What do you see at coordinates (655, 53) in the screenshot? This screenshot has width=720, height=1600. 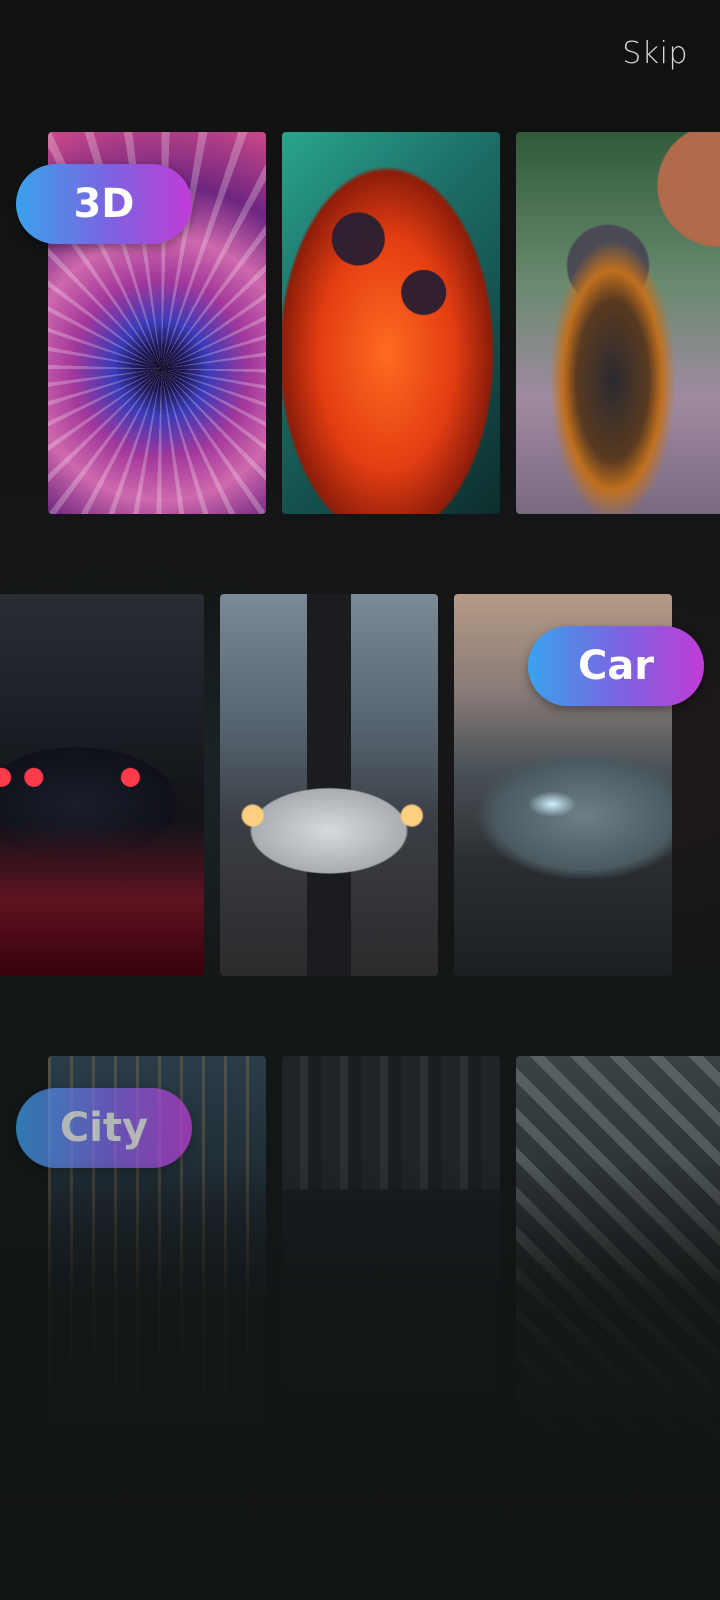 I see `skip-button: Skip` at bounding box center [655, 53].